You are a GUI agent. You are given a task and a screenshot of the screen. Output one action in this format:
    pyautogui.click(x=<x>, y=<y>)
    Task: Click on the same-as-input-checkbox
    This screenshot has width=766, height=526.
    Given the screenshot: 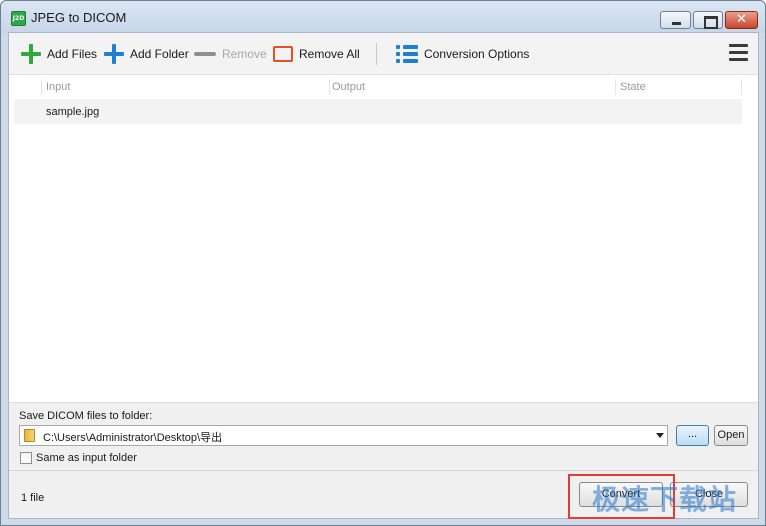 What is the action you would take?
    pyautogui.click(x=26, y=458)
    